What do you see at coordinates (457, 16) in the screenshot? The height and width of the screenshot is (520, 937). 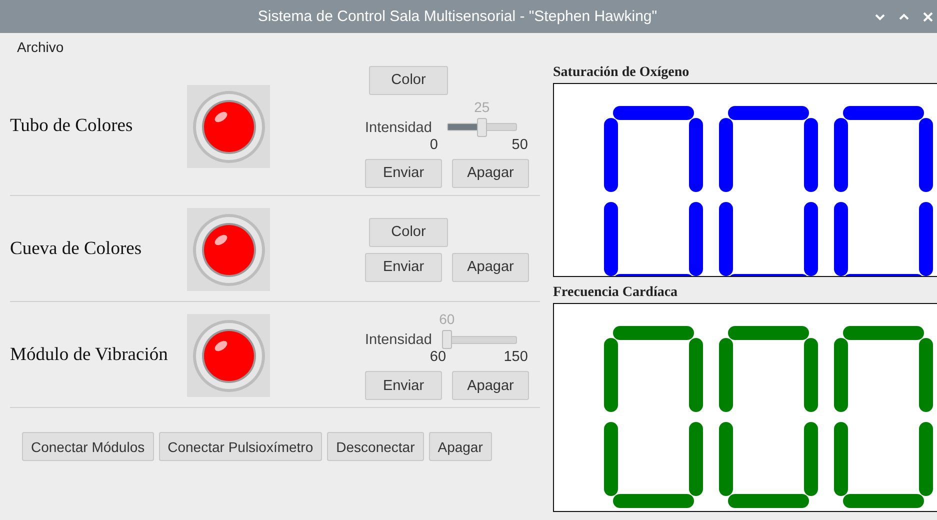 I see `window-title: Sistema de Control Sala Multisensorial - "Stephen Hawking"` at bounding box center [457, 16].